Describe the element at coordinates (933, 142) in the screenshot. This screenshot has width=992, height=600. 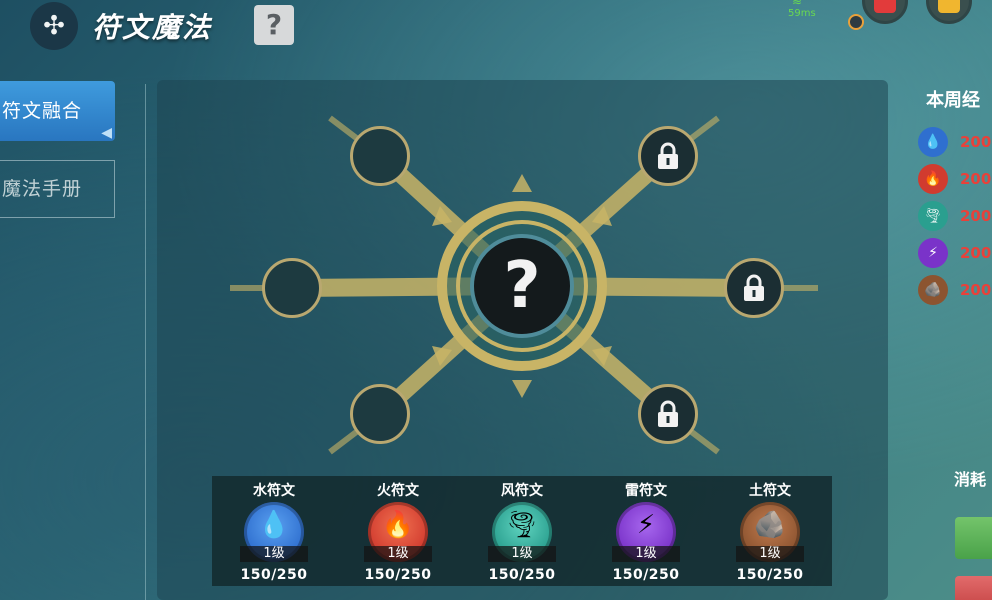
I see `water-drop-icon: 💧` at that location.